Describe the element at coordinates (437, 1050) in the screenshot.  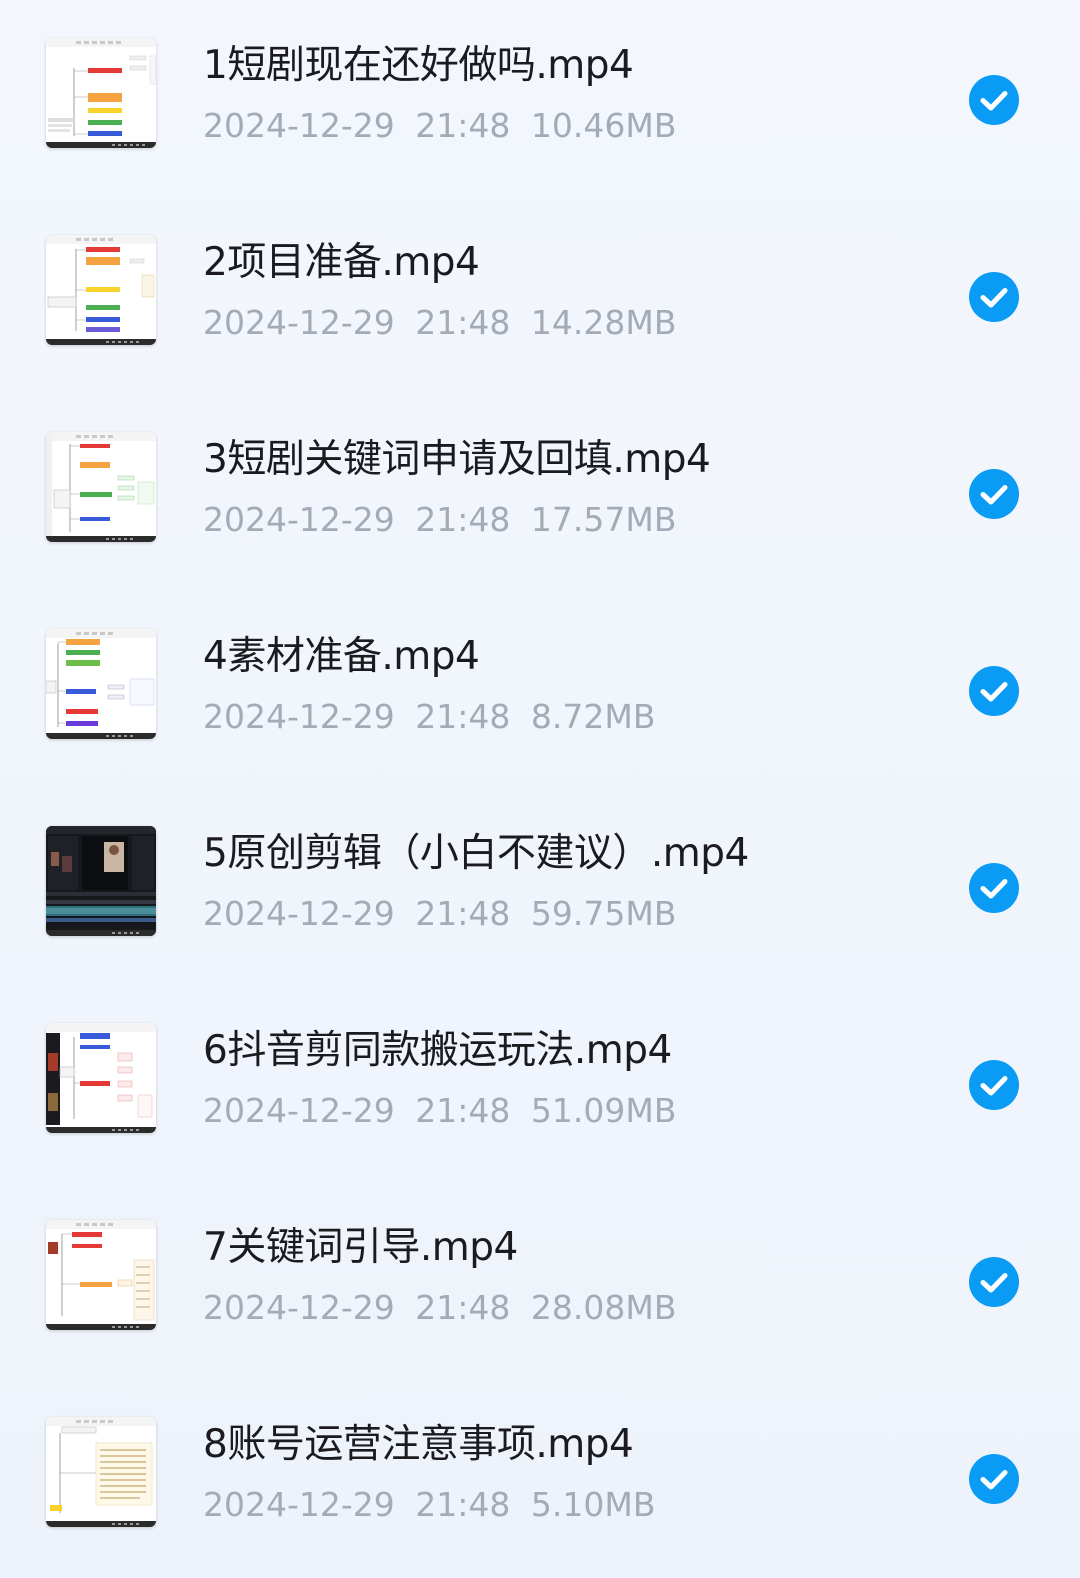
I see `file-name: 6抖音剪同款搬运玩法.mp4` at that location.